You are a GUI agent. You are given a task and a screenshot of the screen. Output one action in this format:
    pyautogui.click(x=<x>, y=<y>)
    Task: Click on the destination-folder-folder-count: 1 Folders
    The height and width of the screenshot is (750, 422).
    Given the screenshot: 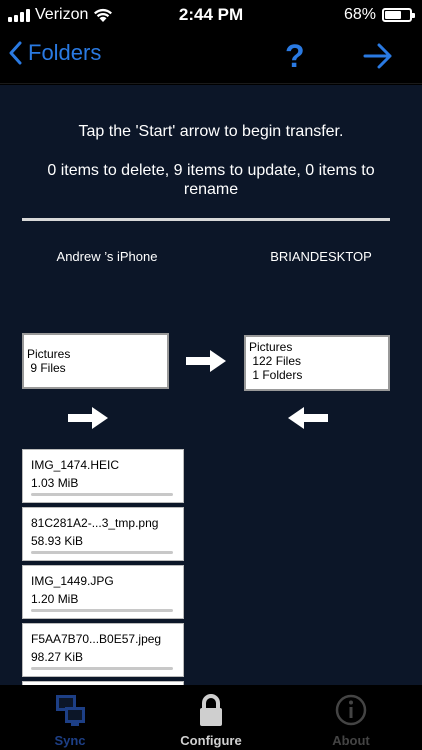 What is the action you would take?
    pyautogui.click(x=276, y=375)
    